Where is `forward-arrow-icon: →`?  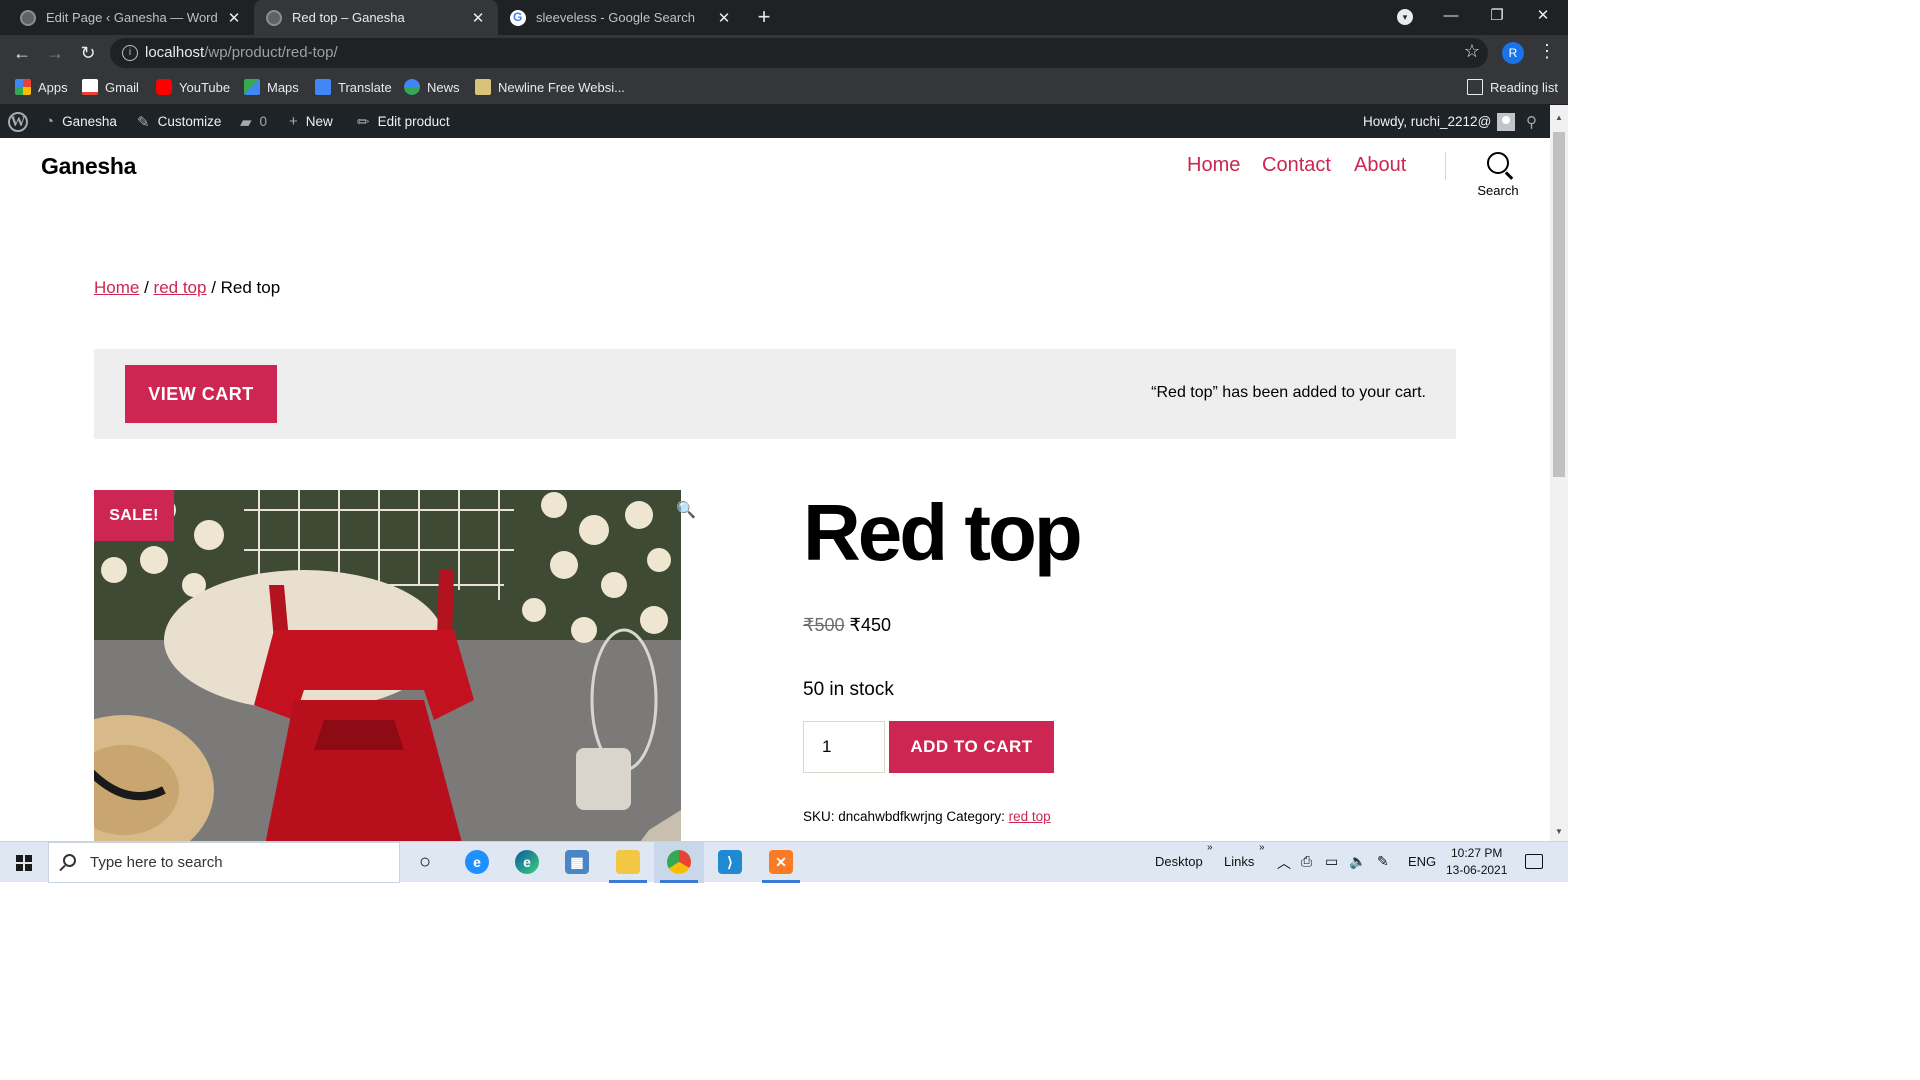
forward-arrow-icon: → is located at coordinates (55, 53).